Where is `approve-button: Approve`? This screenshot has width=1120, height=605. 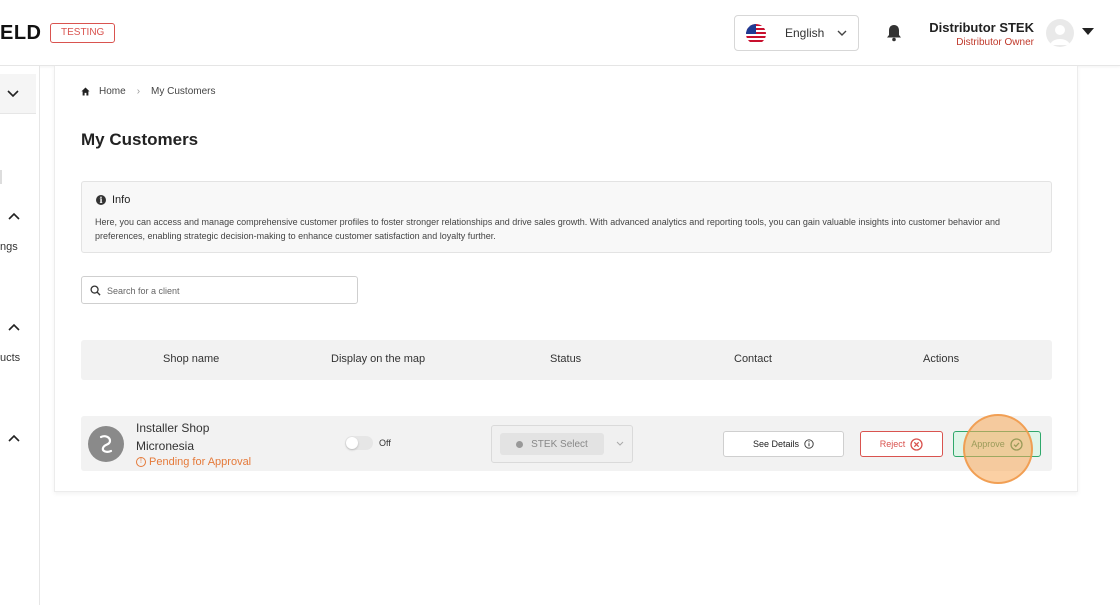 approve-button: Approve is located at coordinates (997, 444).